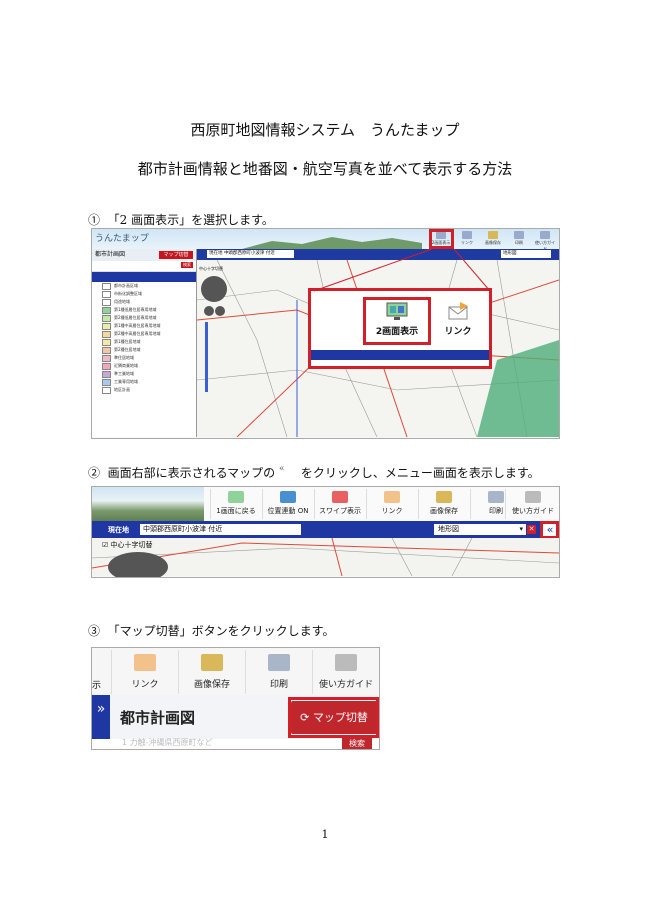  Describe the element at coordinates (402, 270) in the screenshot. I see `callout-connector` at that location.